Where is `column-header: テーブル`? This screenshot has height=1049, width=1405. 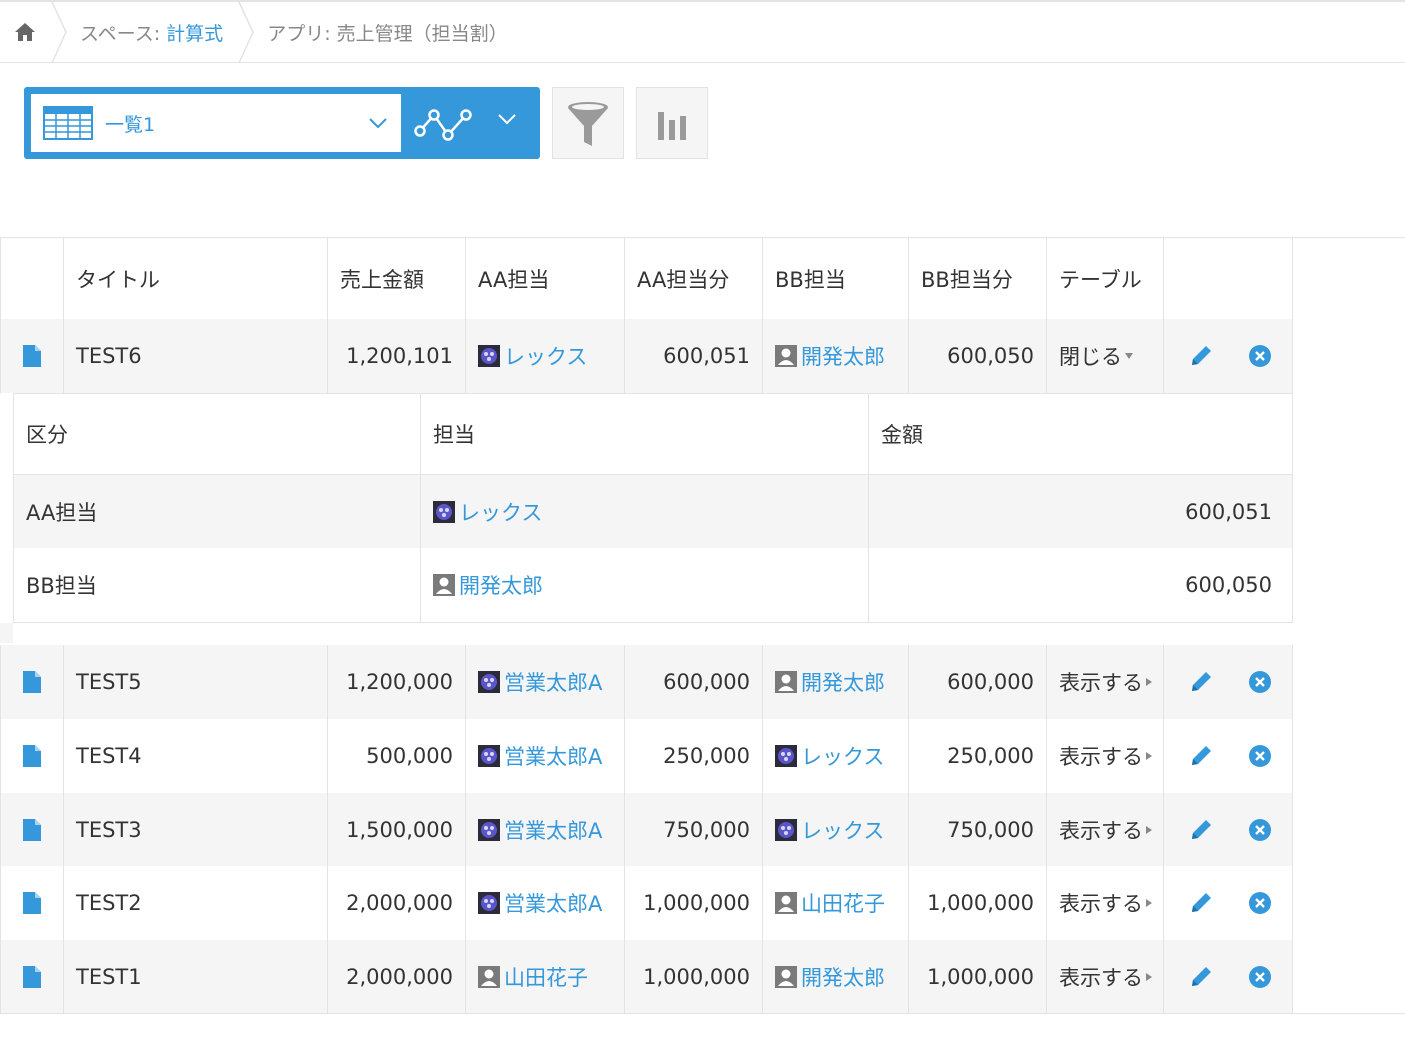
column-header: テーブル is located at coordinates (1105, 278).